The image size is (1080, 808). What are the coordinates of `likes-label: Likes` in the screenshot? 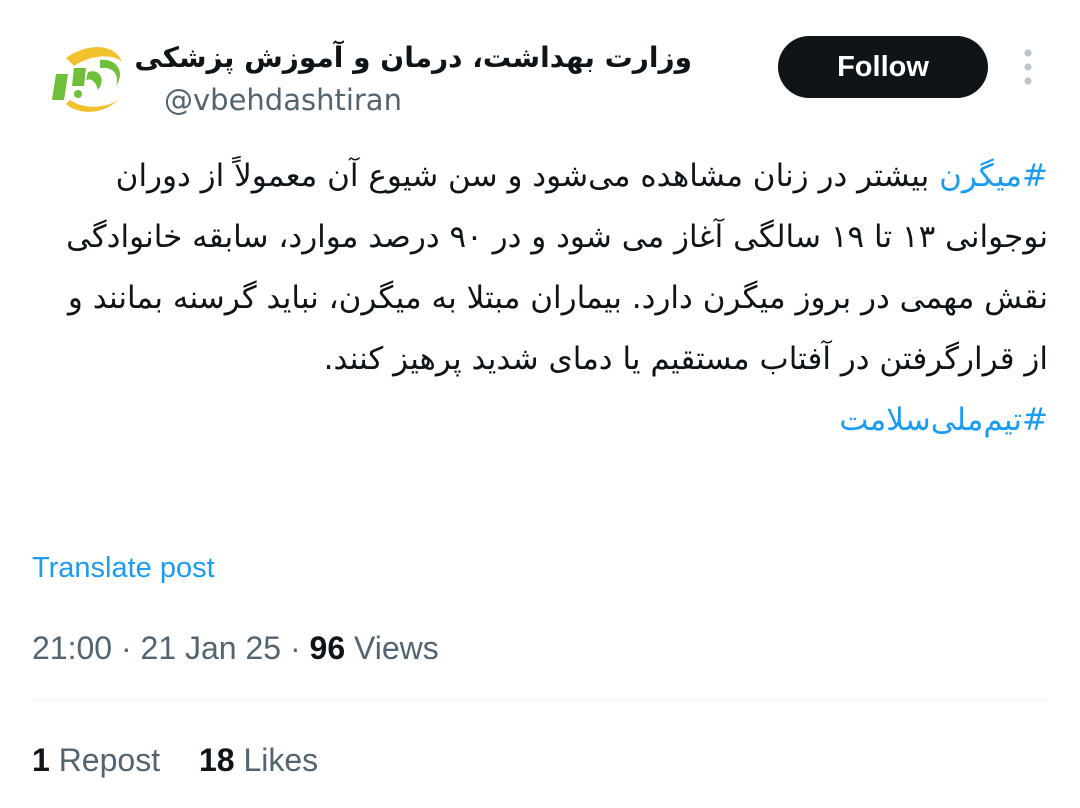 It's located at (276, 760).